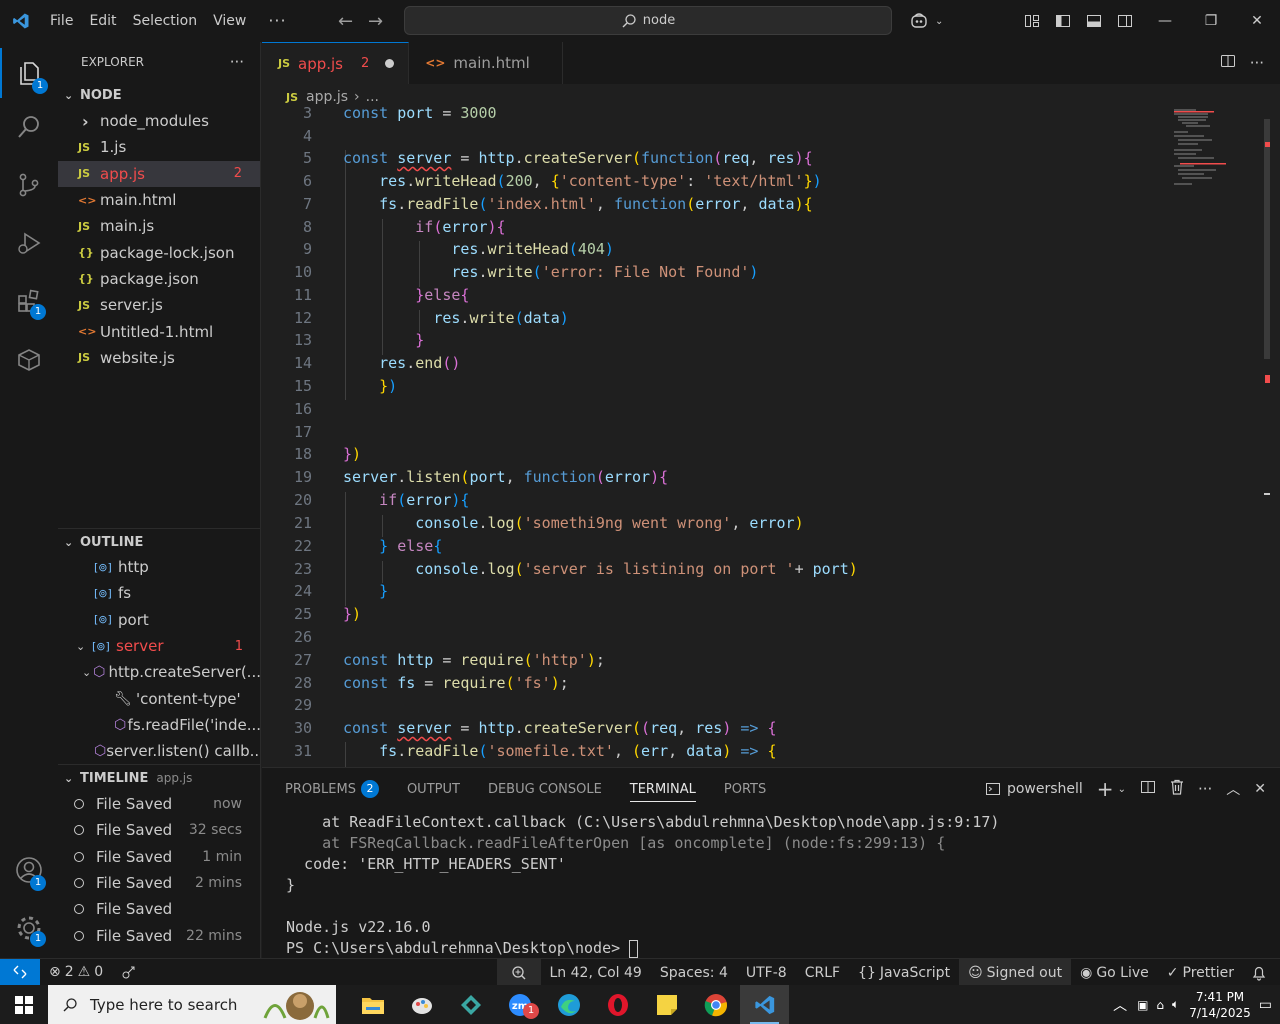 This screenshot has width=1280, height=1024. Describe the element at coordinates (159, 121) in the screenshot. I see `file-item: › node_modules` at that location.